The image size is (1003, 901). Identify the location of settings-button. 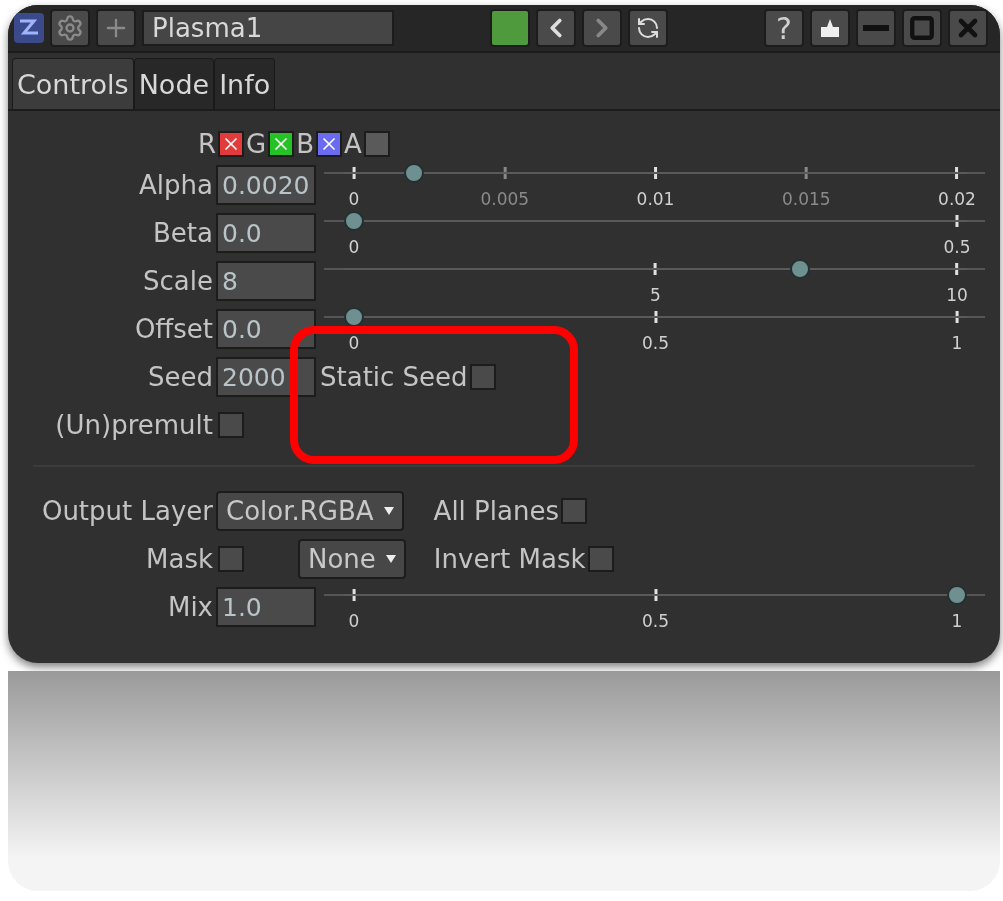
(70, 28).